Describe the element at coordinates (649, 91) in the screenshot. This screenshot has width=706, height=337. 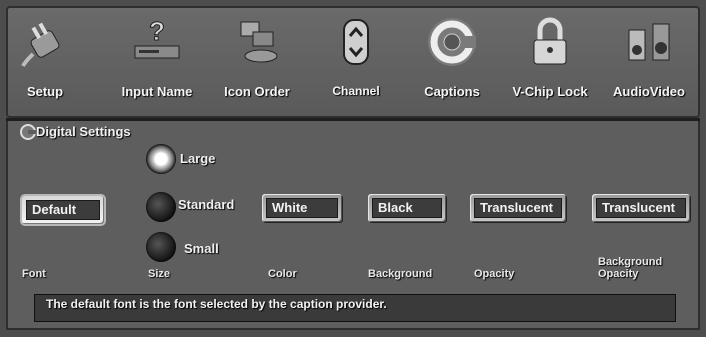
I see `tab-label: AudioVideo` at that location.